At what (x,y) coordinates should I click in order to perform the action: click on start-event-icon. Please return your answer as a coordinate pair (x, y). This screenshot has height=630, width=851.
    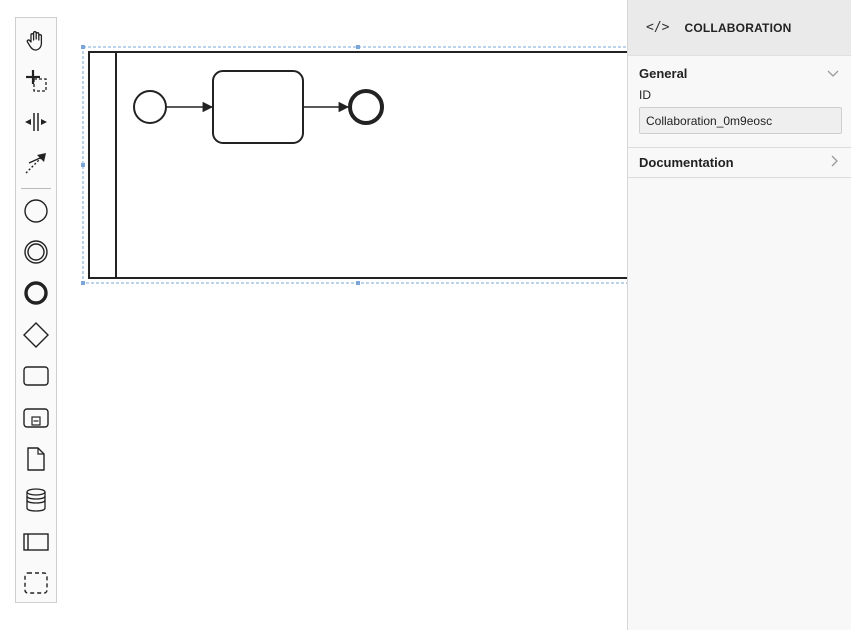
    Looking at the image, I should click on (36, 211).